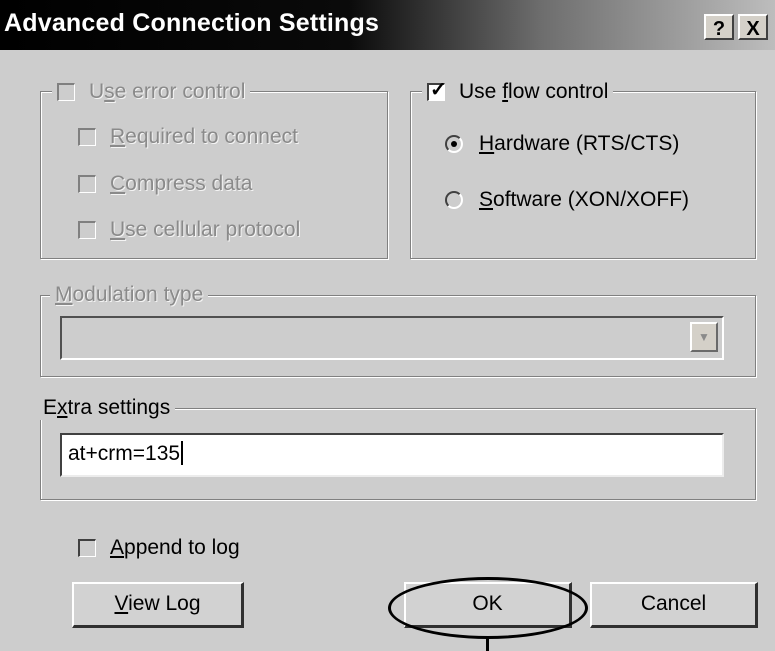 The height and width of the screenshot is (651, 775). I want to click on hardware-radio, so click(454, 144).